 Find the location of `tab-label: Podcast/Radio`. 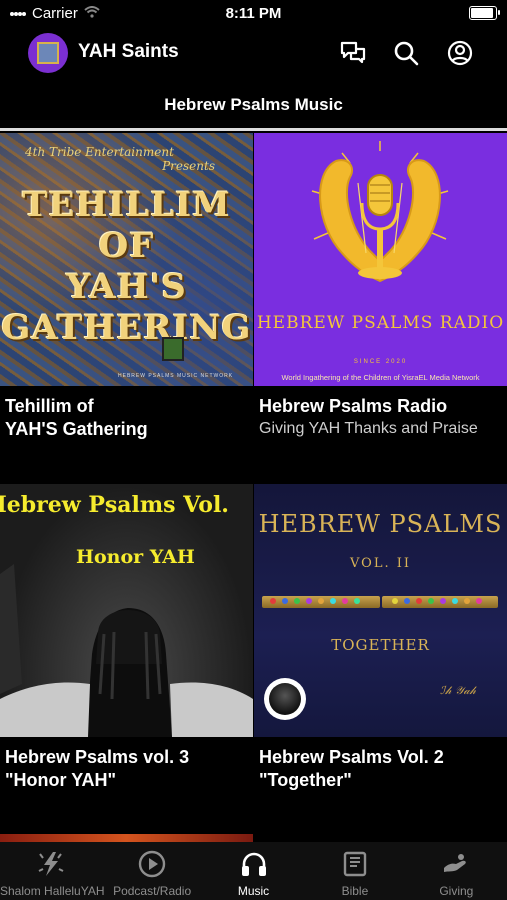

tab-label: Podcast/Radio is located at coordinates (152, 891).